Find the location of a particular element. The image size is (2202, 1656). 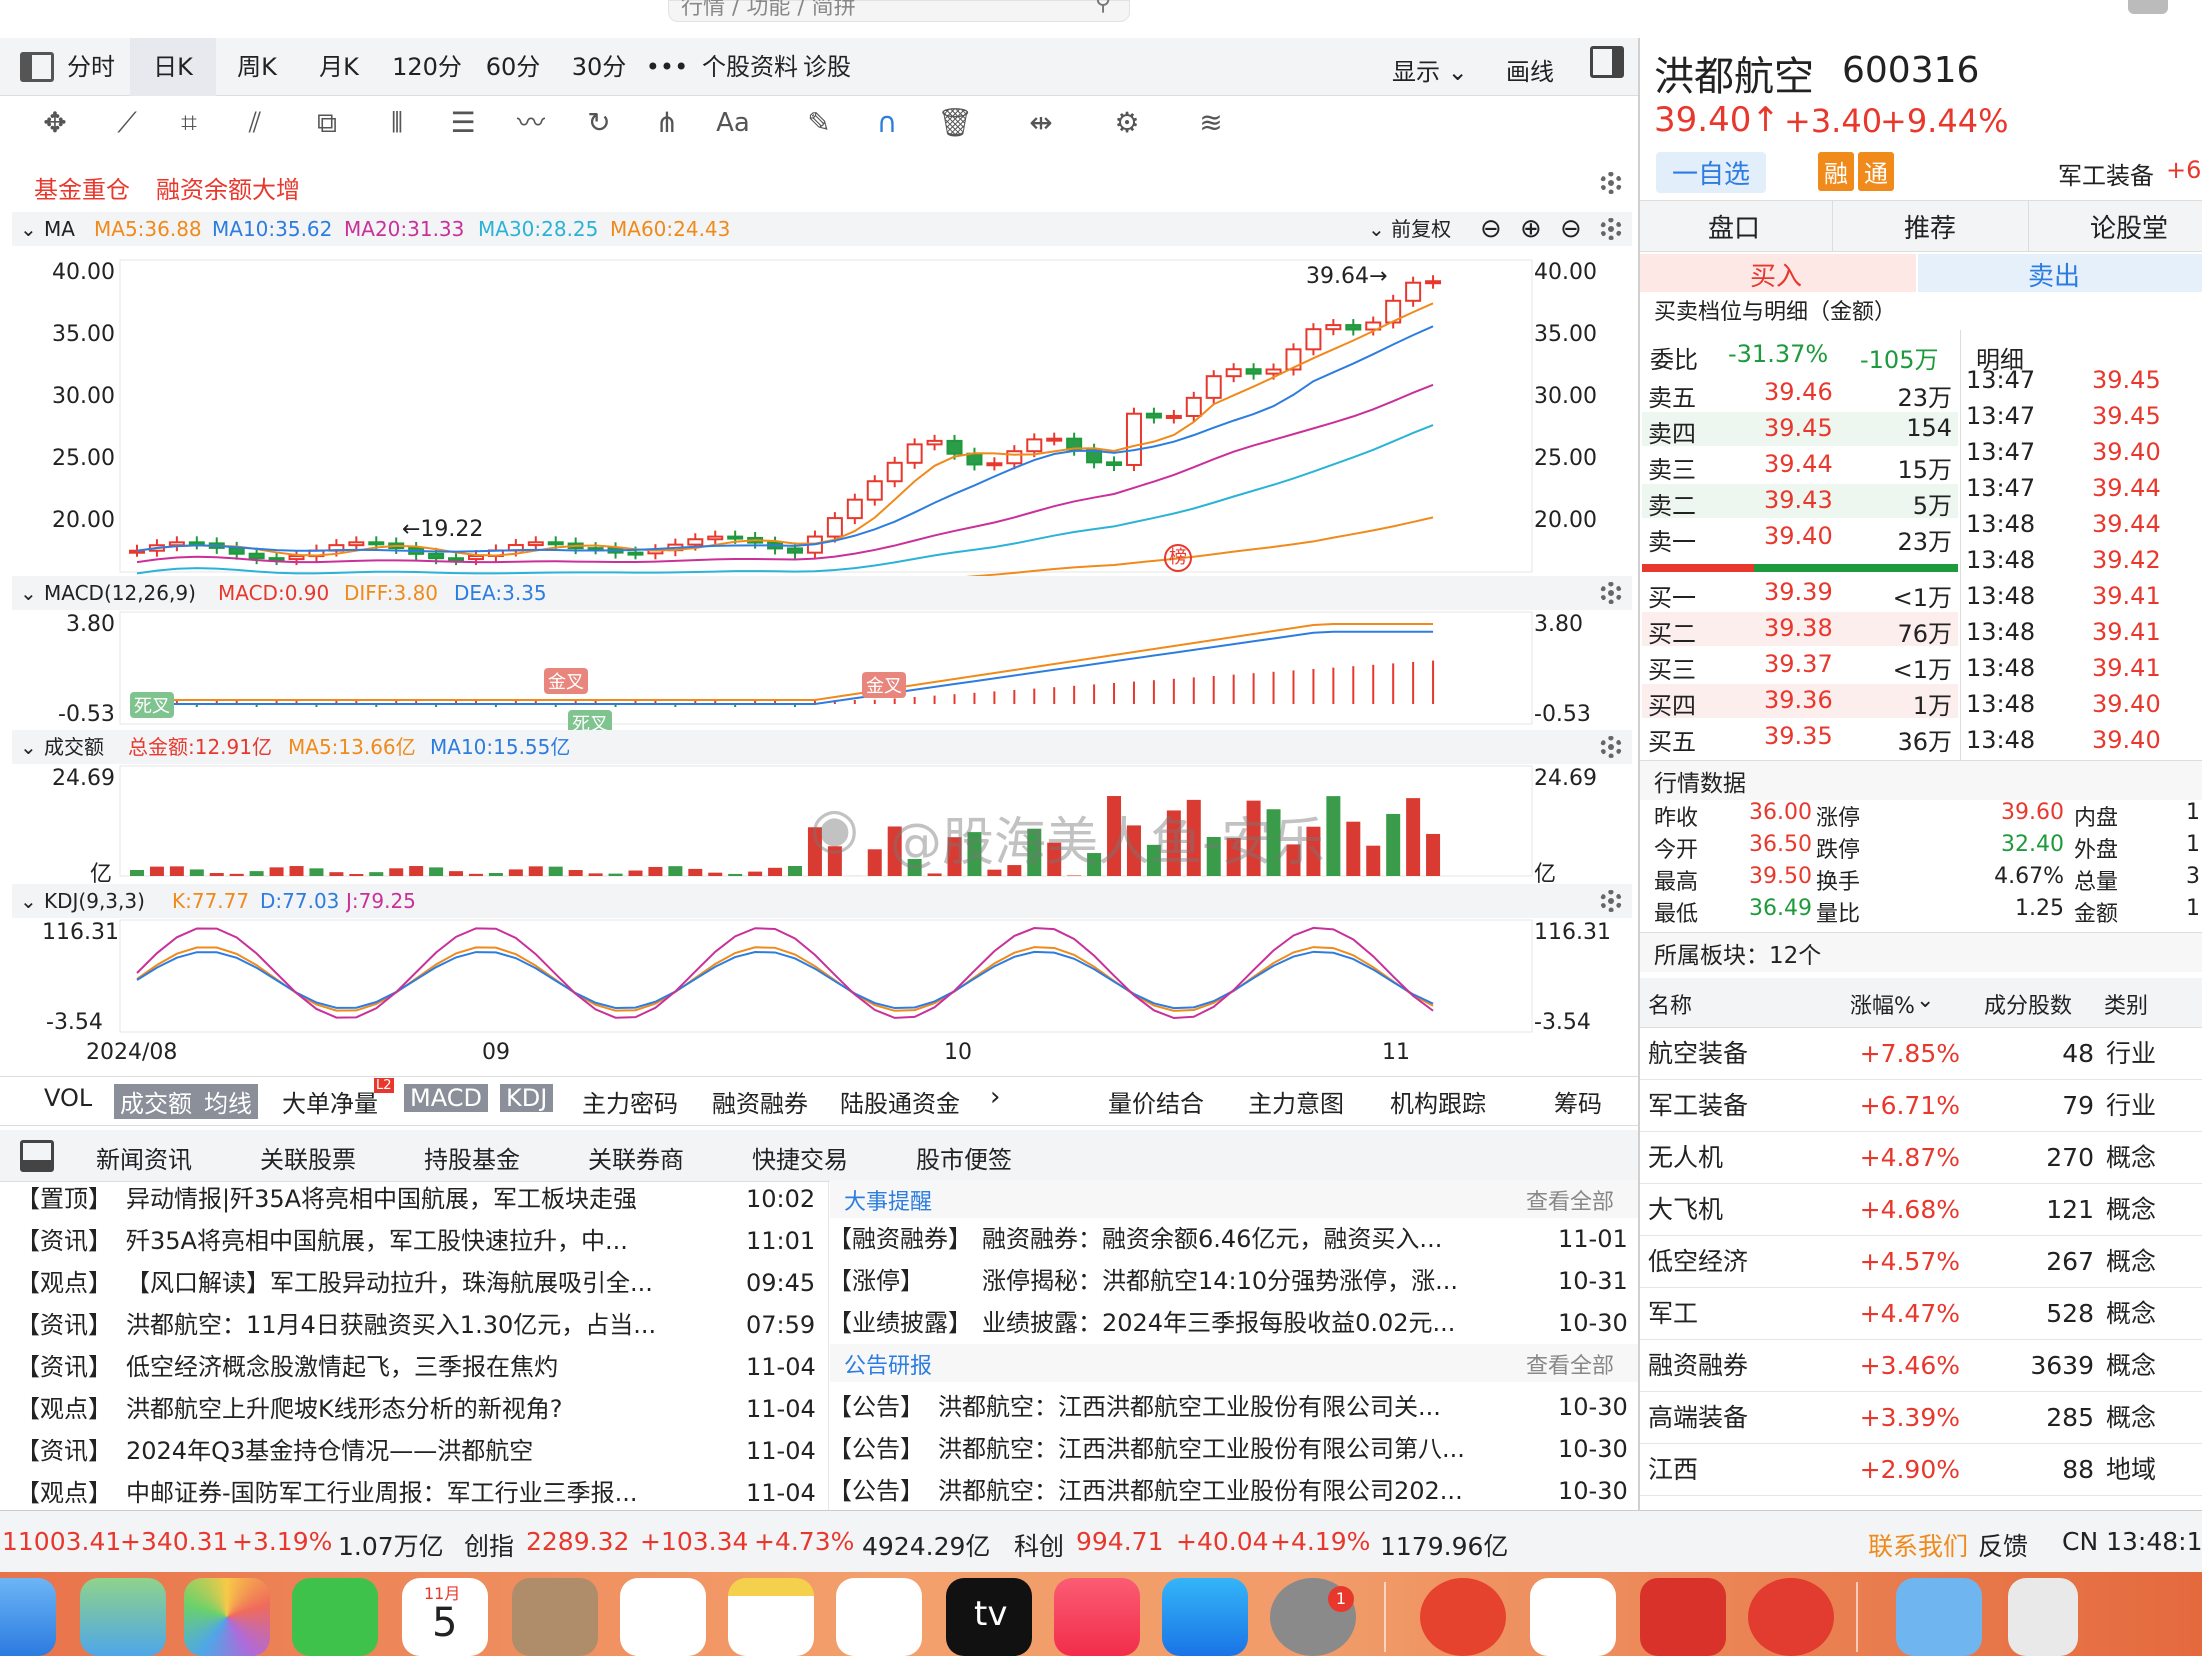

info-tab: 股市便签 is located at coordinates (964, 1157).